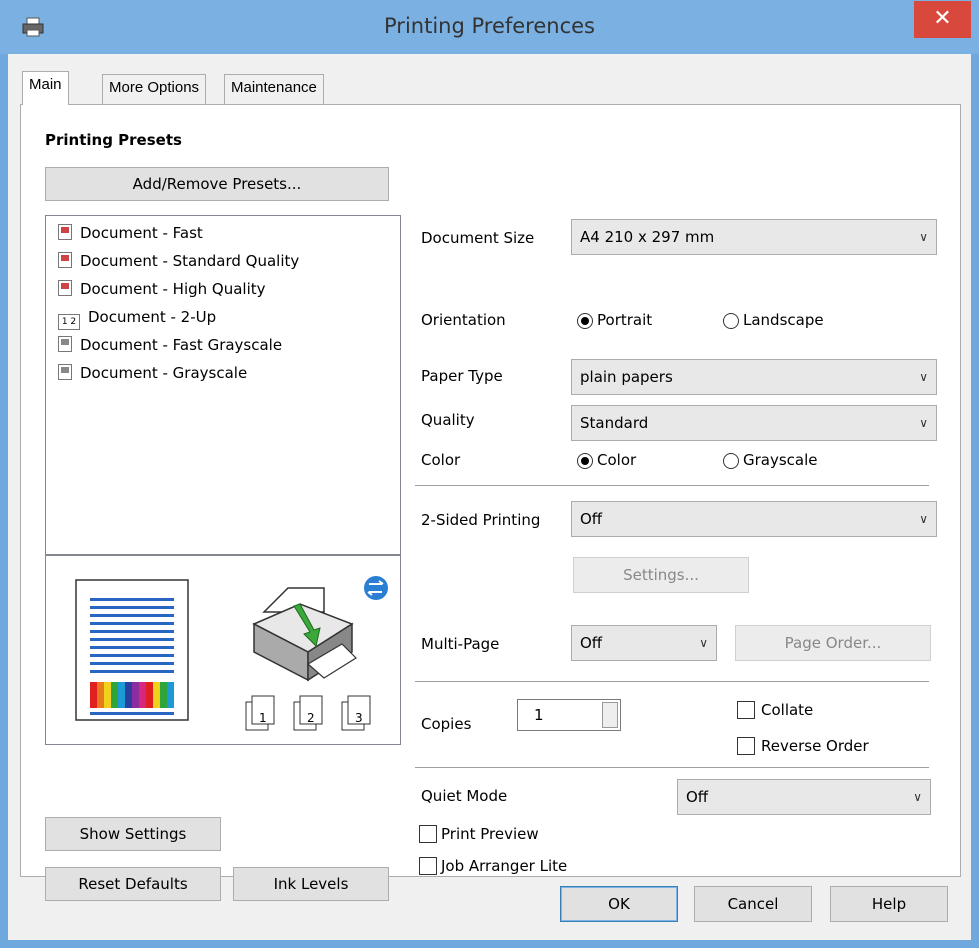  I want to click on list-item: 1 2 Document - 2-Up, so click(137, 319).